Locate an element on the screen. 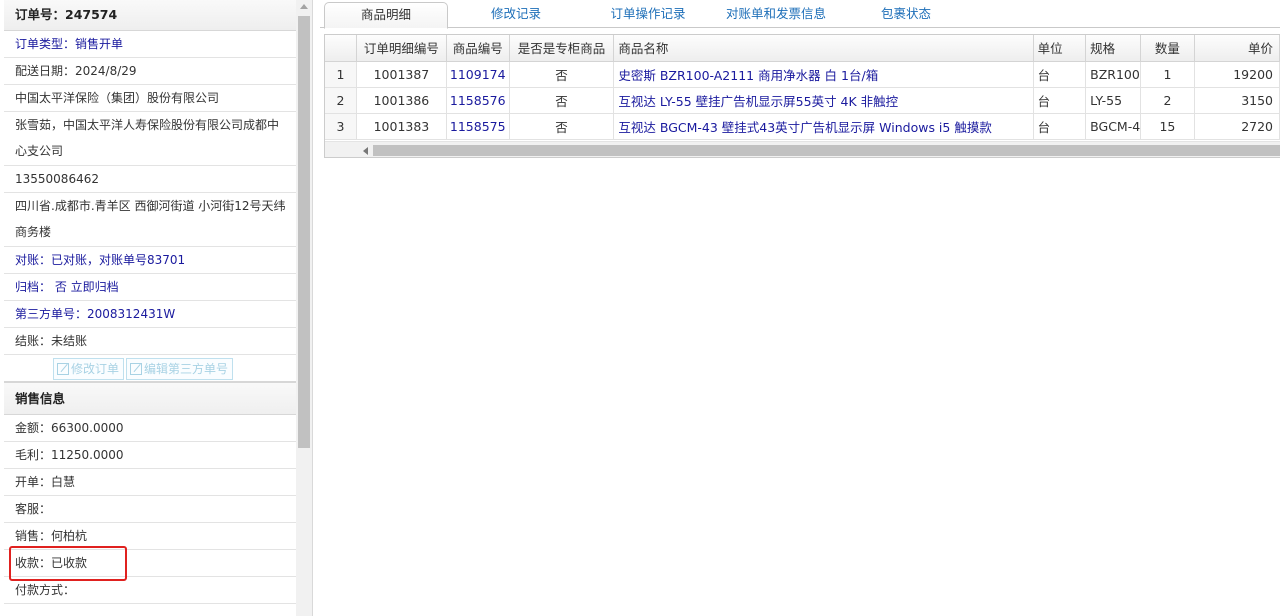 Image resolution: width=1280 pixels, height=616 pixels. col-header-spec: 规格 is located at coordinates (1113, 48).